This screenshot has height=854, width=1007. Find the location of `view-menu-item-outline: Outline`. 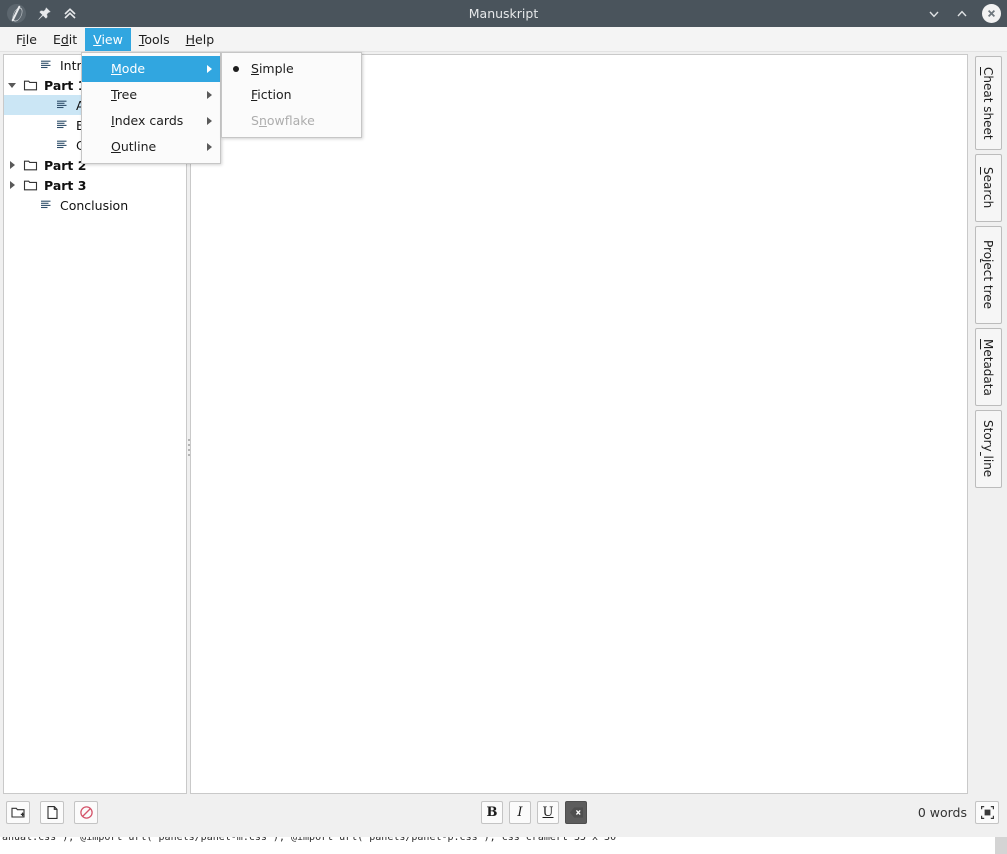

view-menu-item-outline: Outline is located at coordinates (151, 147).